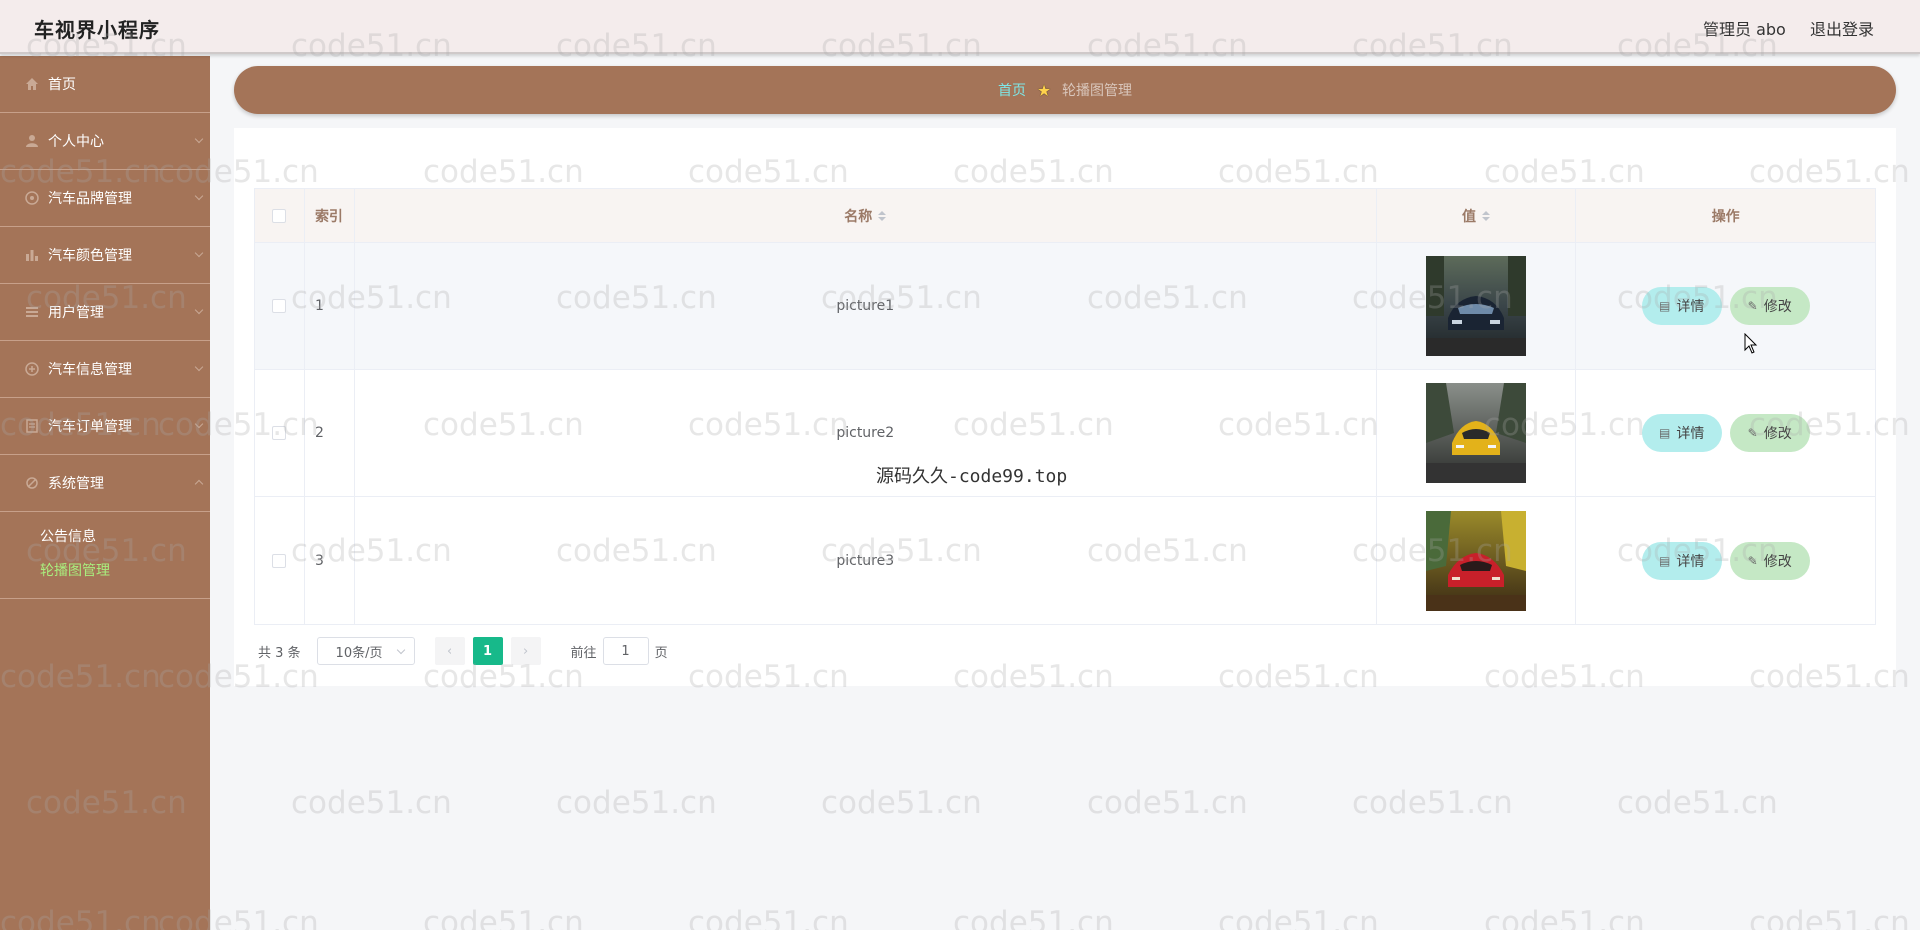 The height and width of the screenshot is (930, 1920). I want to click on sidebar-item-label: 个人中心, so click(76, 142).